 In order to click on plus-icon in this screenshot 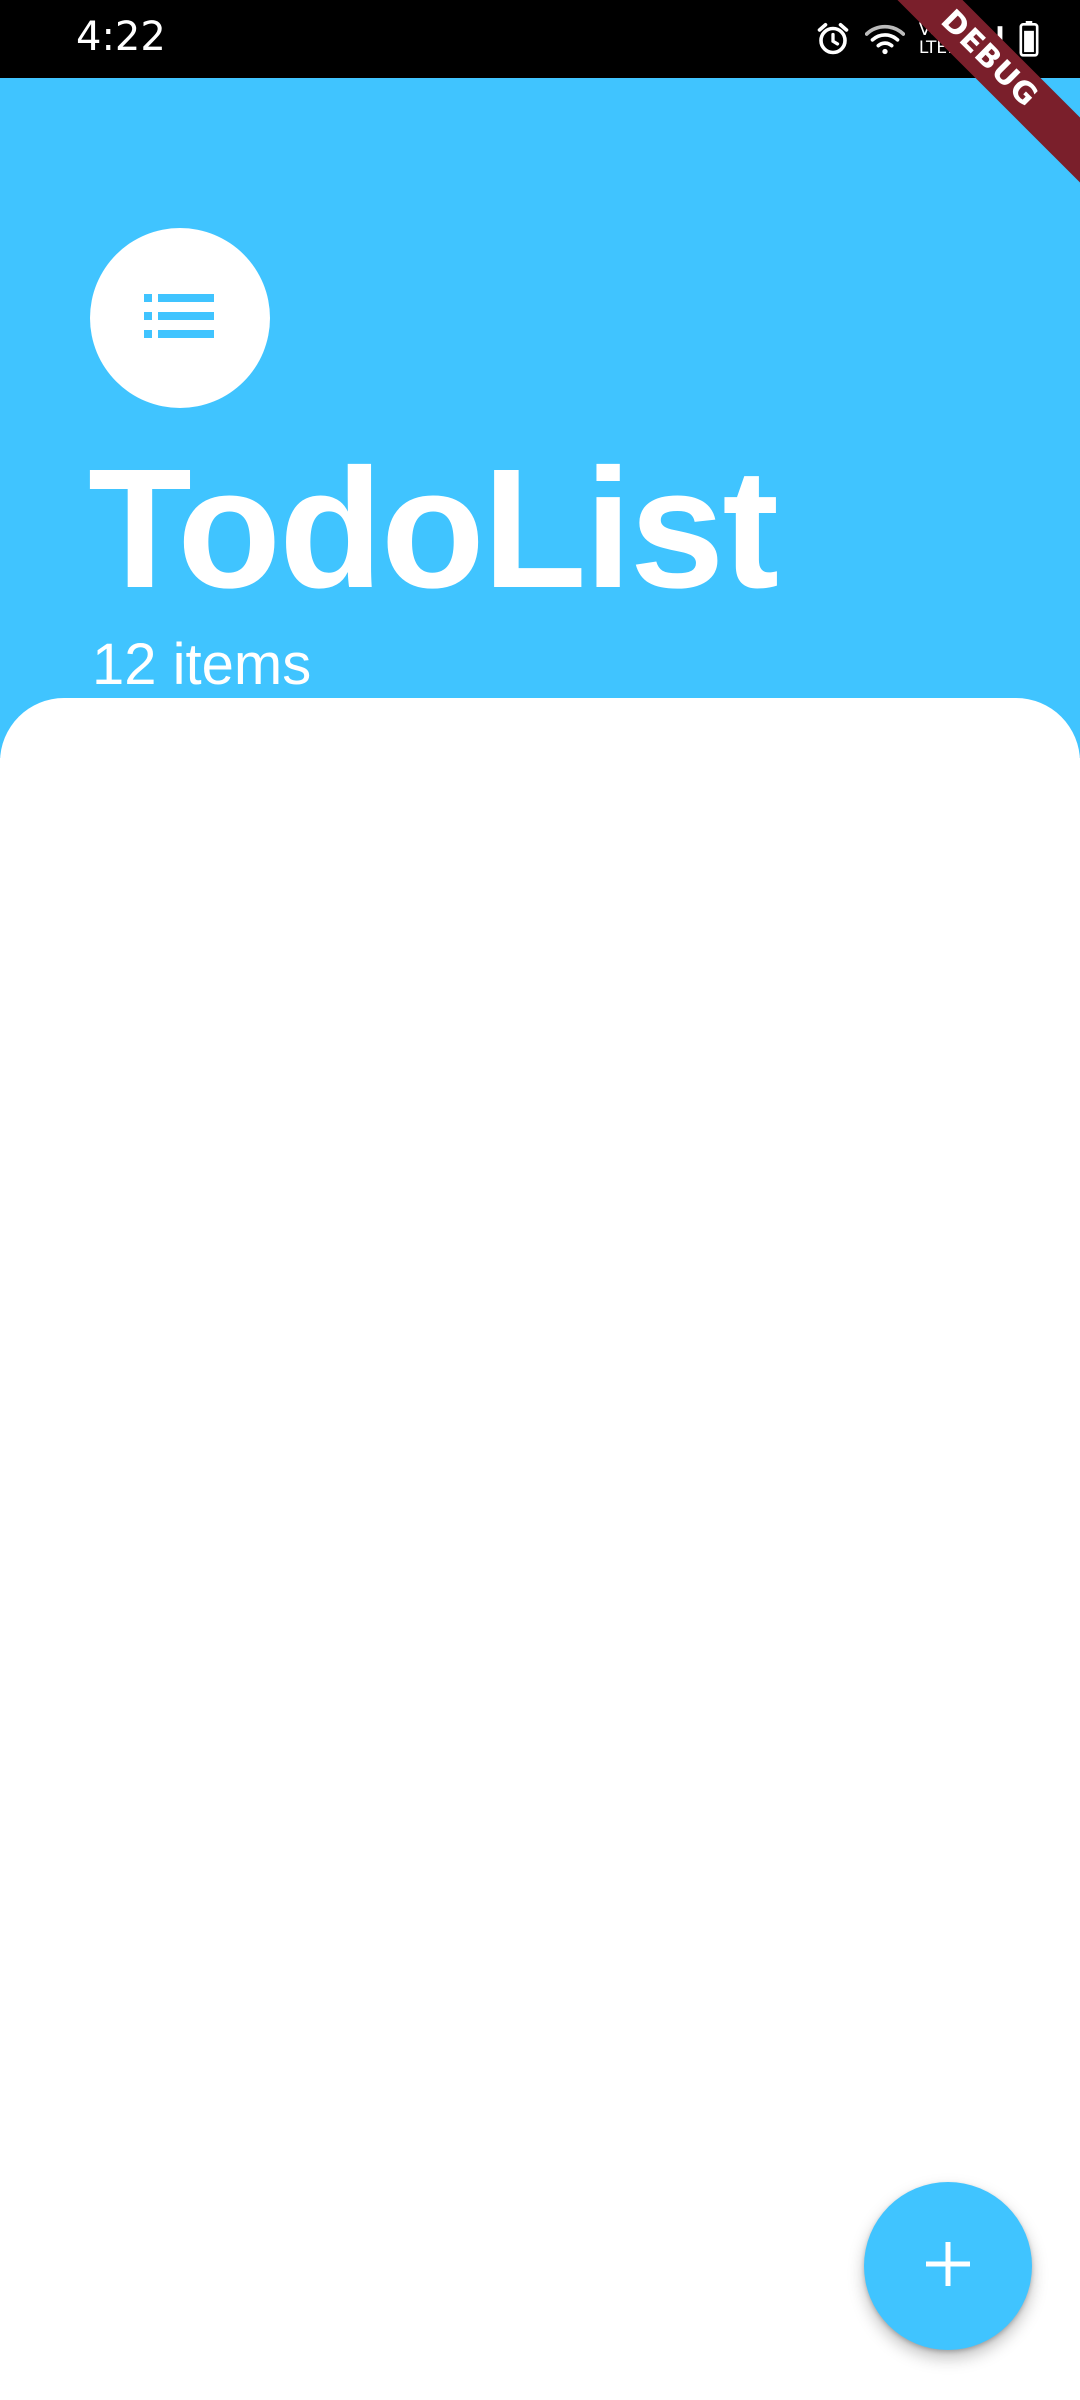, I will do `click(948, 2266)`.